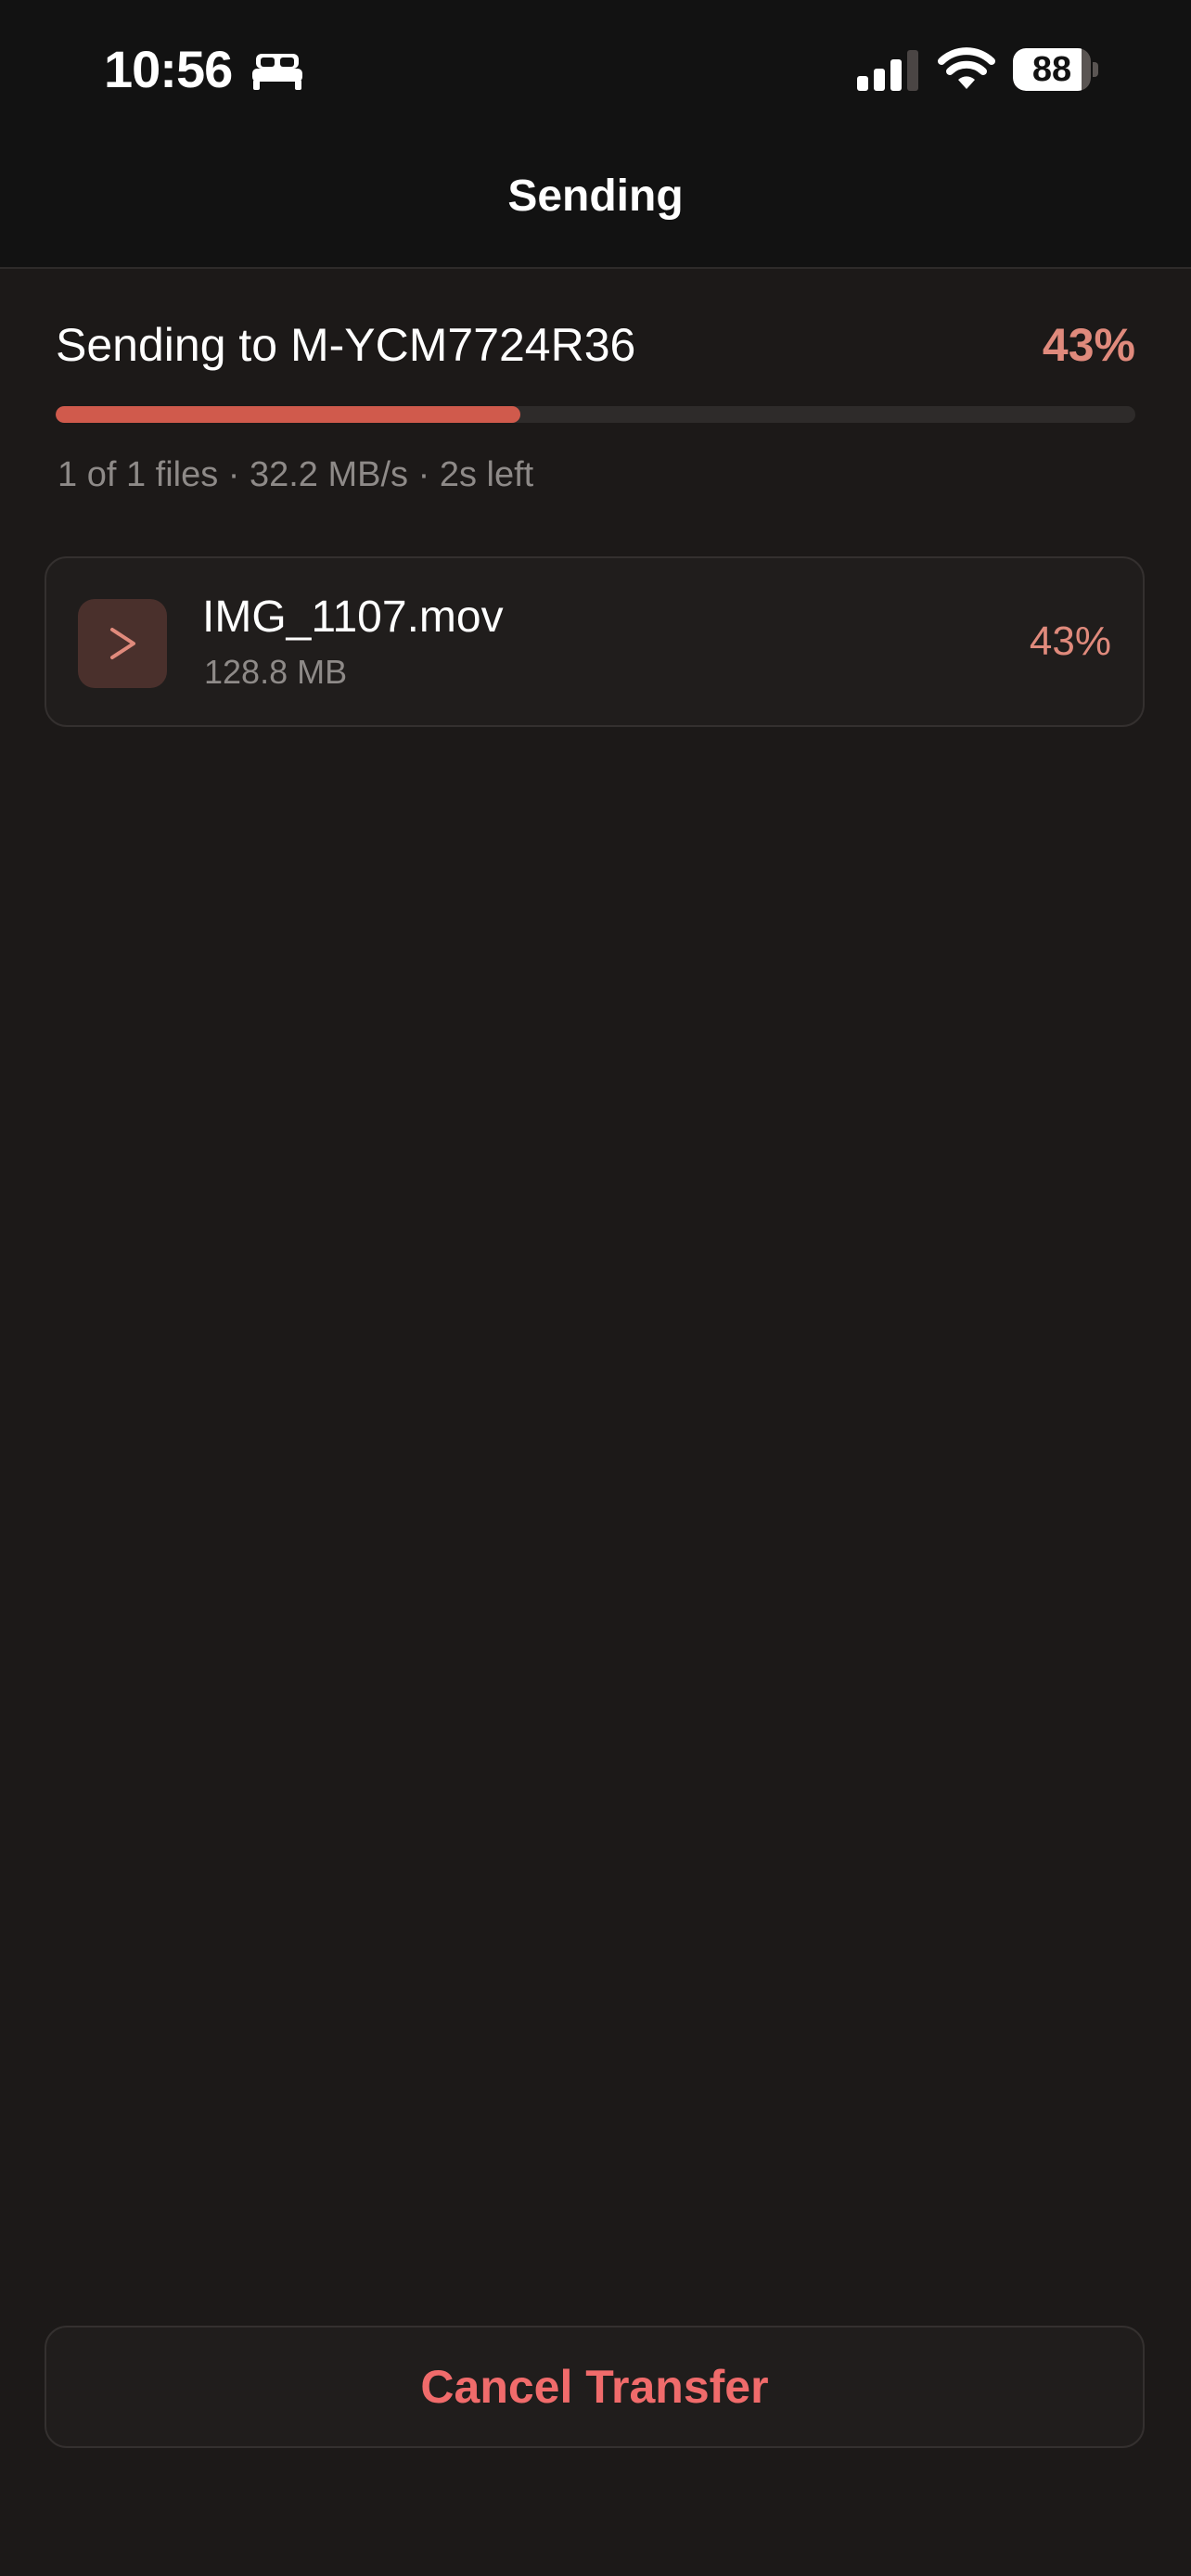 The image size is (1191, 2576). What do you see at coordinates (595, 69) in the screenshot?
I see `status-bar: 10:56 88` at bounding box center [595, 69].